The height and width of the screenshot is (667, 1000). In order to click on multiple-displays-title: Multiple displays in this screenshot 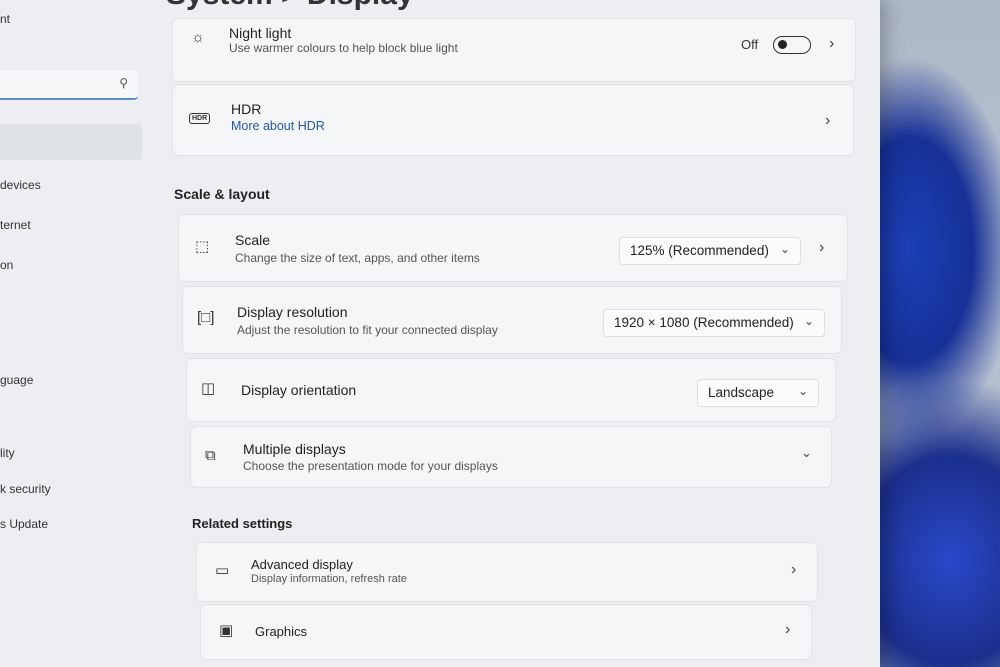, I will do `click(294, 449)`.